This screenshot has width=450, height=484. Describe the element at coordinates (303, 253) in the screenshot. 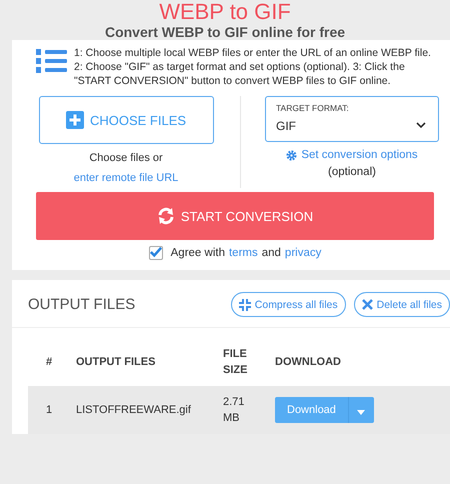

I see `privacy-link: privacy` at that location.